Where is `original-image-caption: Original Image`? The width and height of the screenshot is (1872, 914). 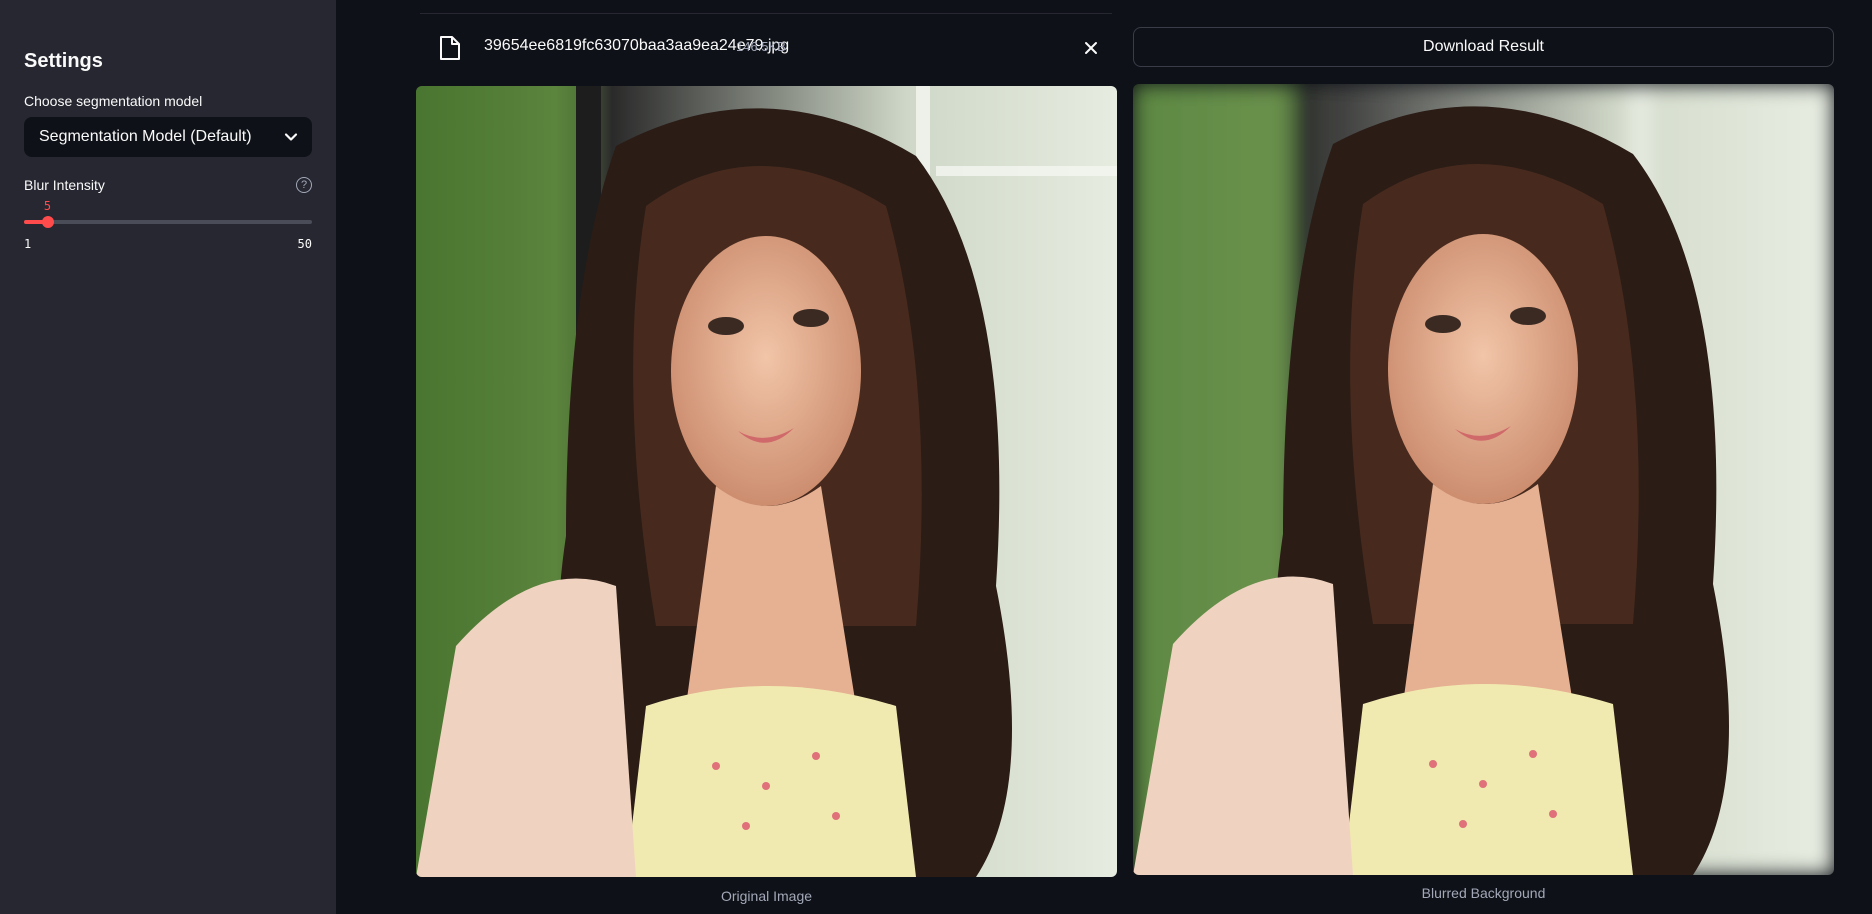
original-image-caption: Original Image is located at coordinates (766, 896).